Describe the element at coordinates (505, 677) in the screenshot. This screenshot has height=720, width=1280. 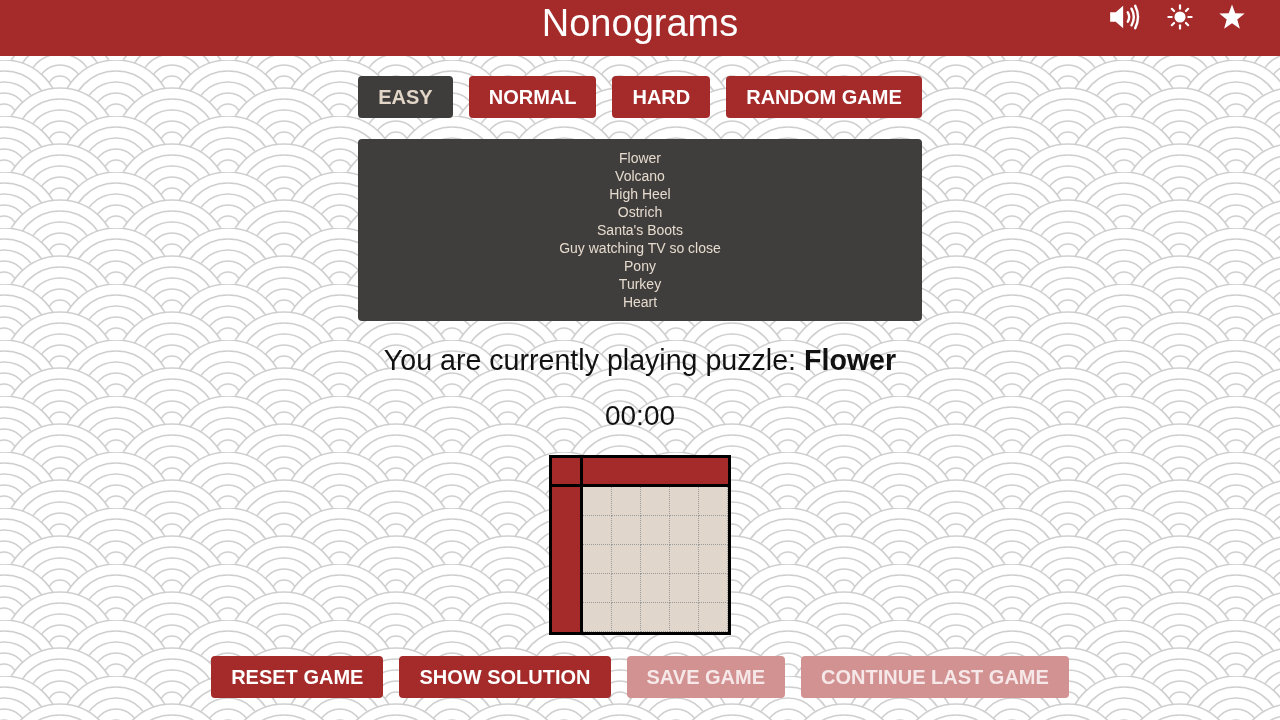
I see `action-button: SHOW SOLUTION` at that location.